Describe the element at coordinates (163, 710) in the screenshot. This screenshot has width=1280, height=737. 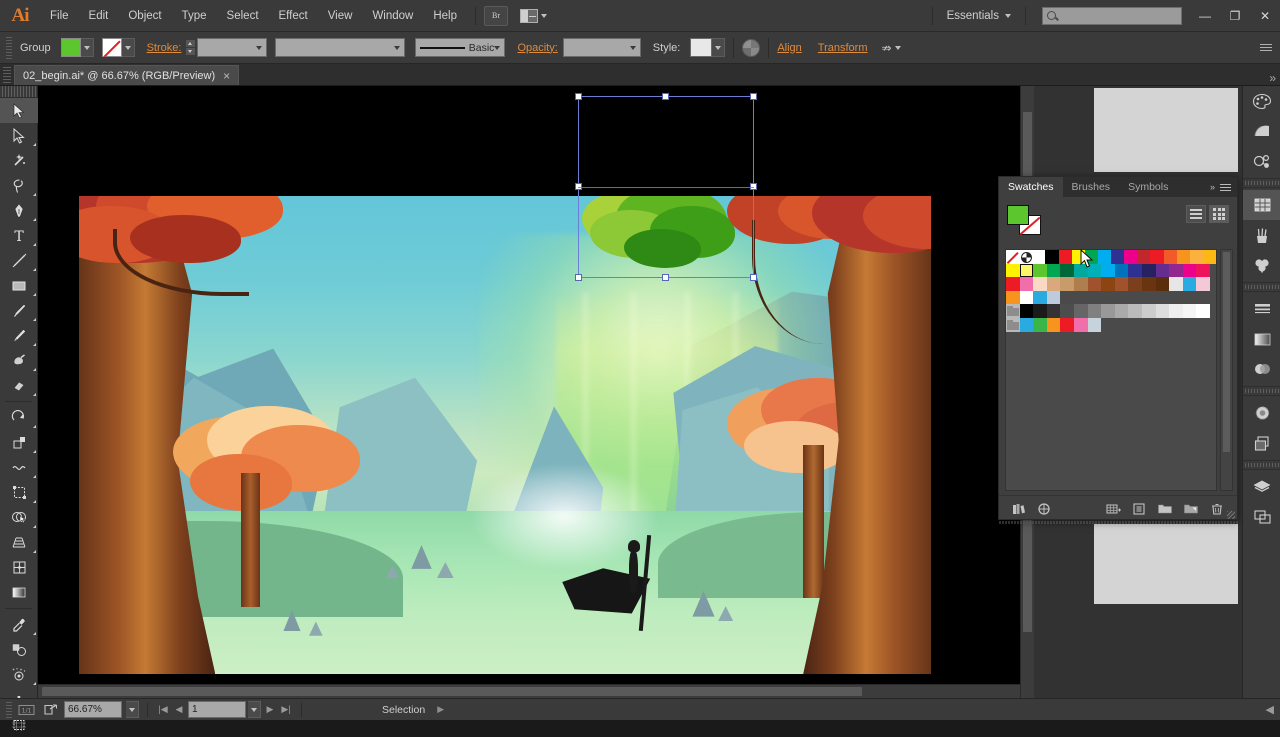
I see `first-artboard-button: |◀` at that location.